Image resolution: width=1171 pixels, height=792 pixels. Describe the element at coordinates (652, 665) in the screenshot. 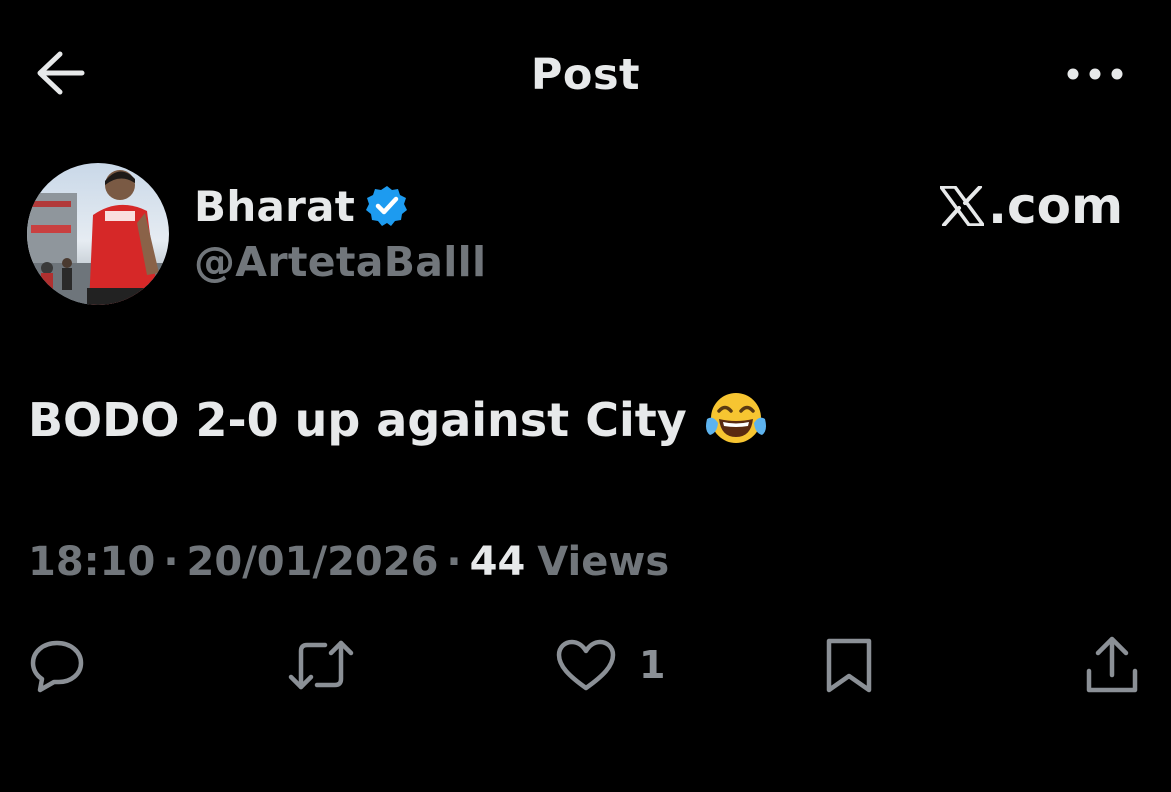

I see `like-count: 1` at that location.